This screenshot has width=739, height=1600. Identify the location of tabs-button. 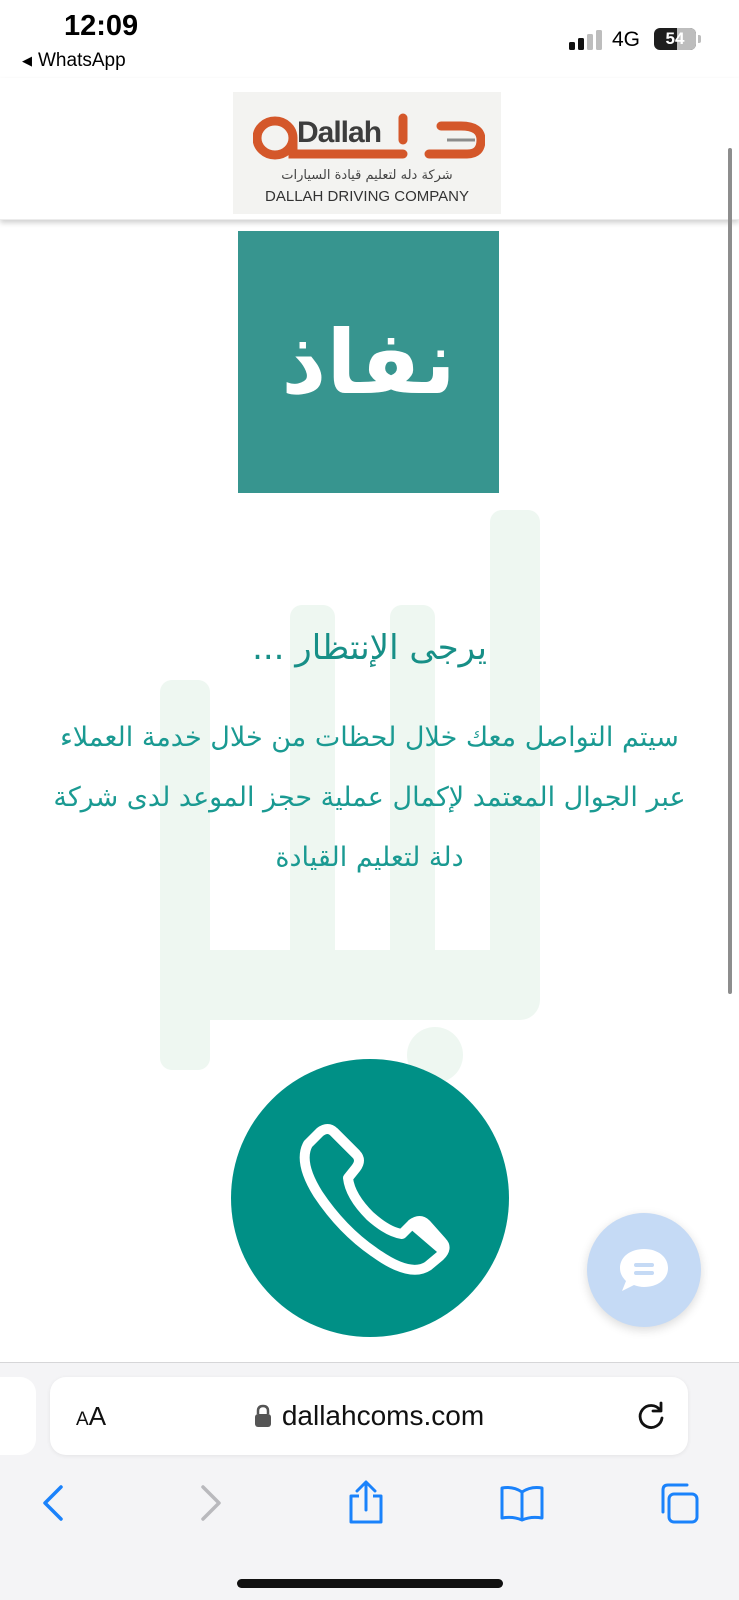
(678, 1503).